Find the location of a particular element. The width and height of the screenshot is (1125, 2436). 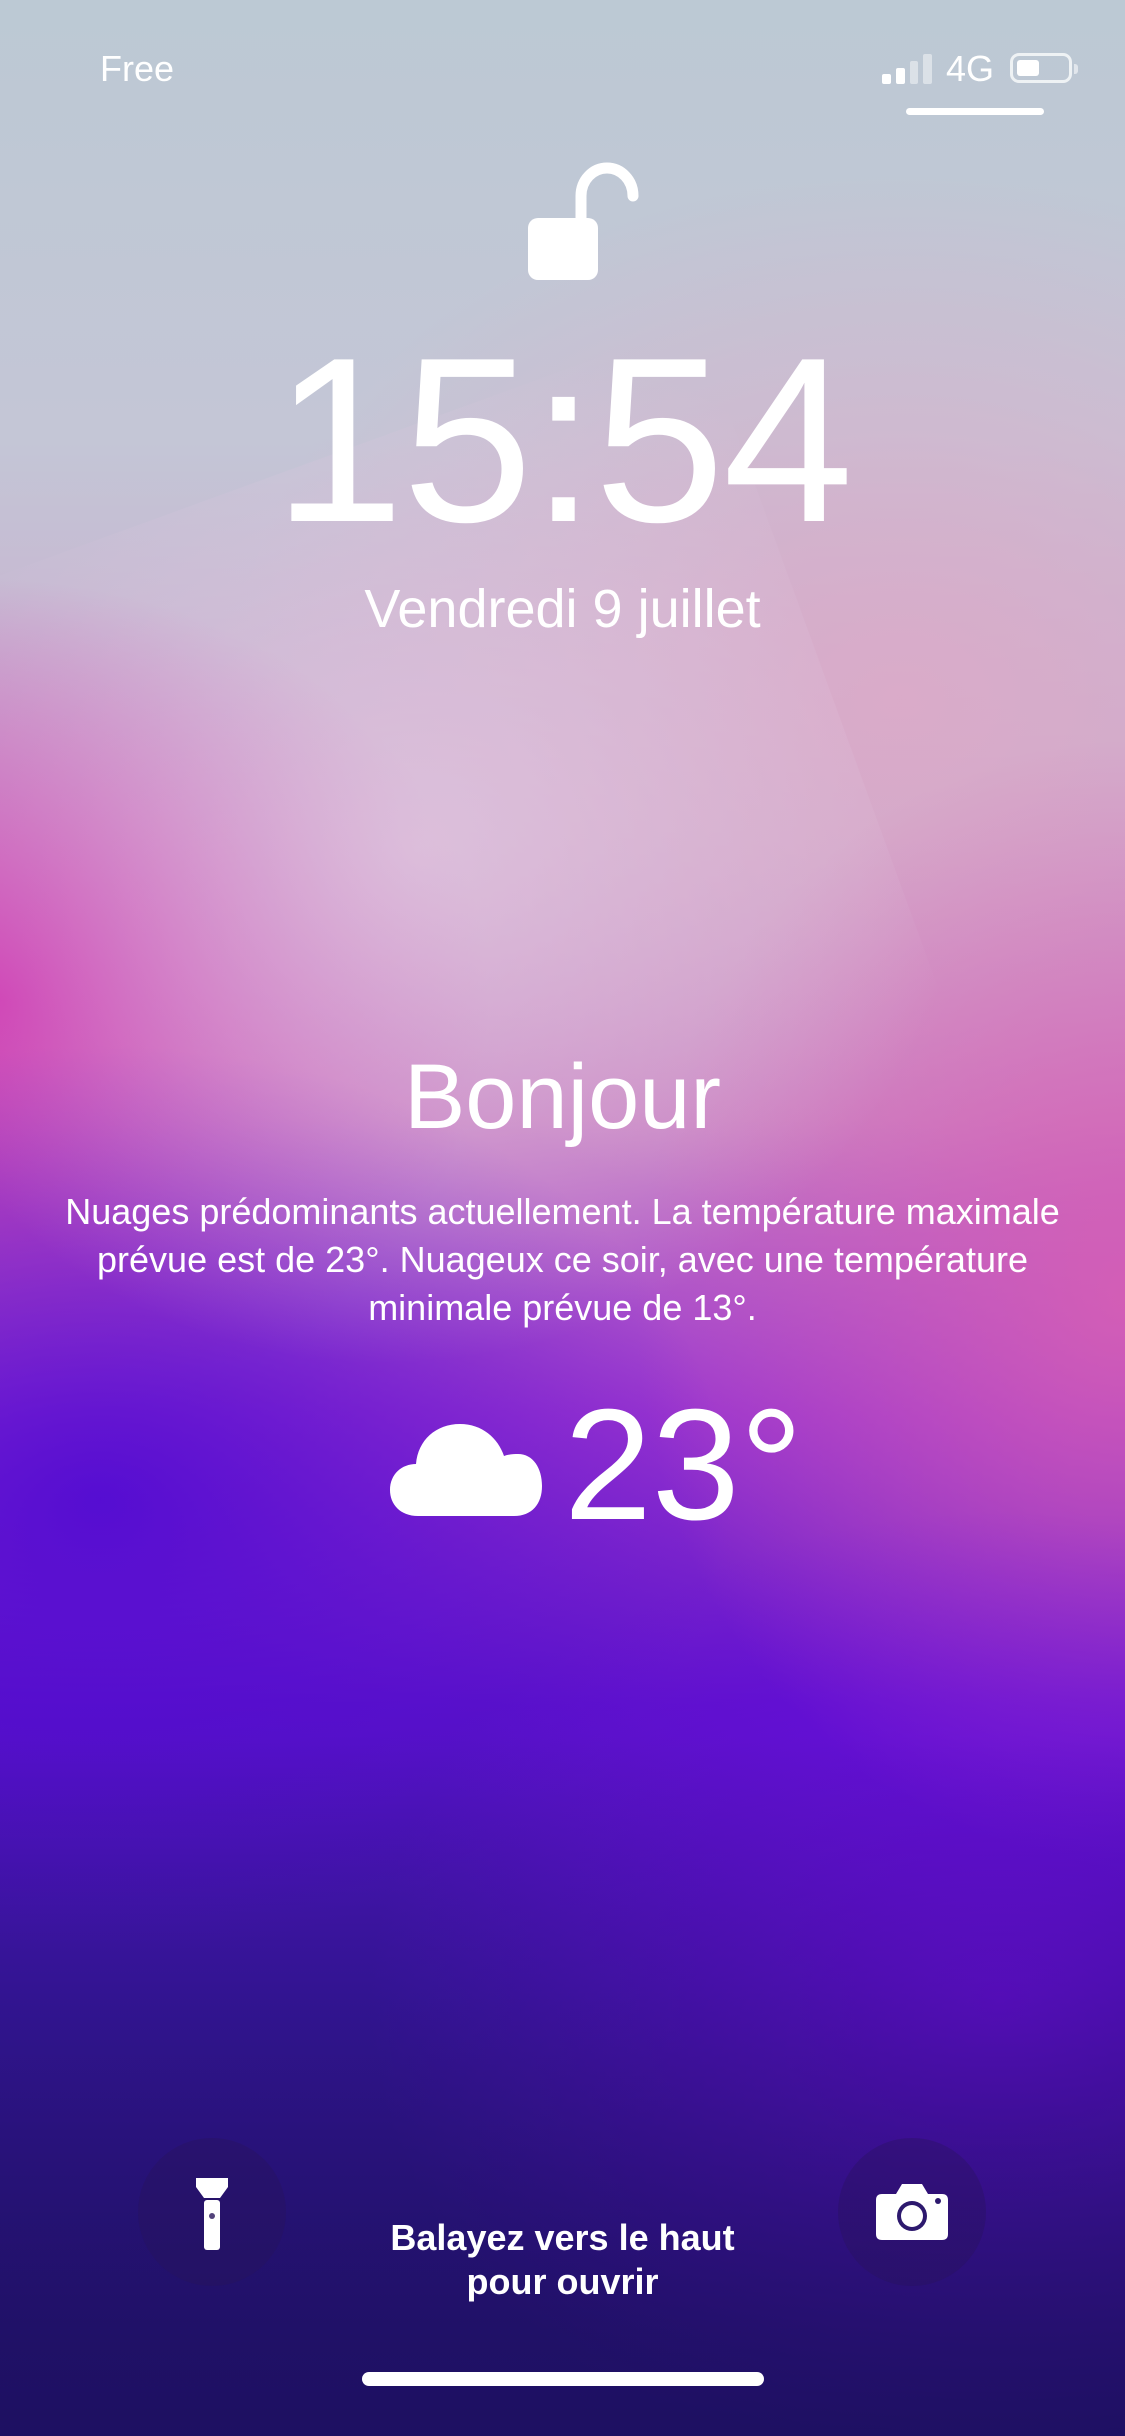

control-center-indicator is located at coordinates (975, 111).